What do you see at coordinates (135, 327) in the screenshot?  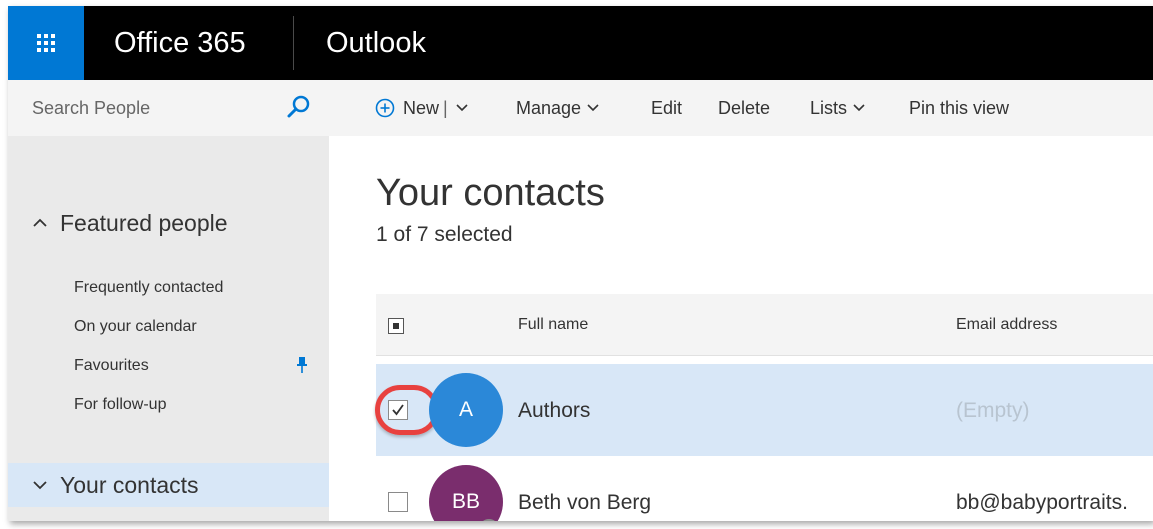 I see `nav-item-on-your-calendar: On your calendar` at bounding box center [135, 327].